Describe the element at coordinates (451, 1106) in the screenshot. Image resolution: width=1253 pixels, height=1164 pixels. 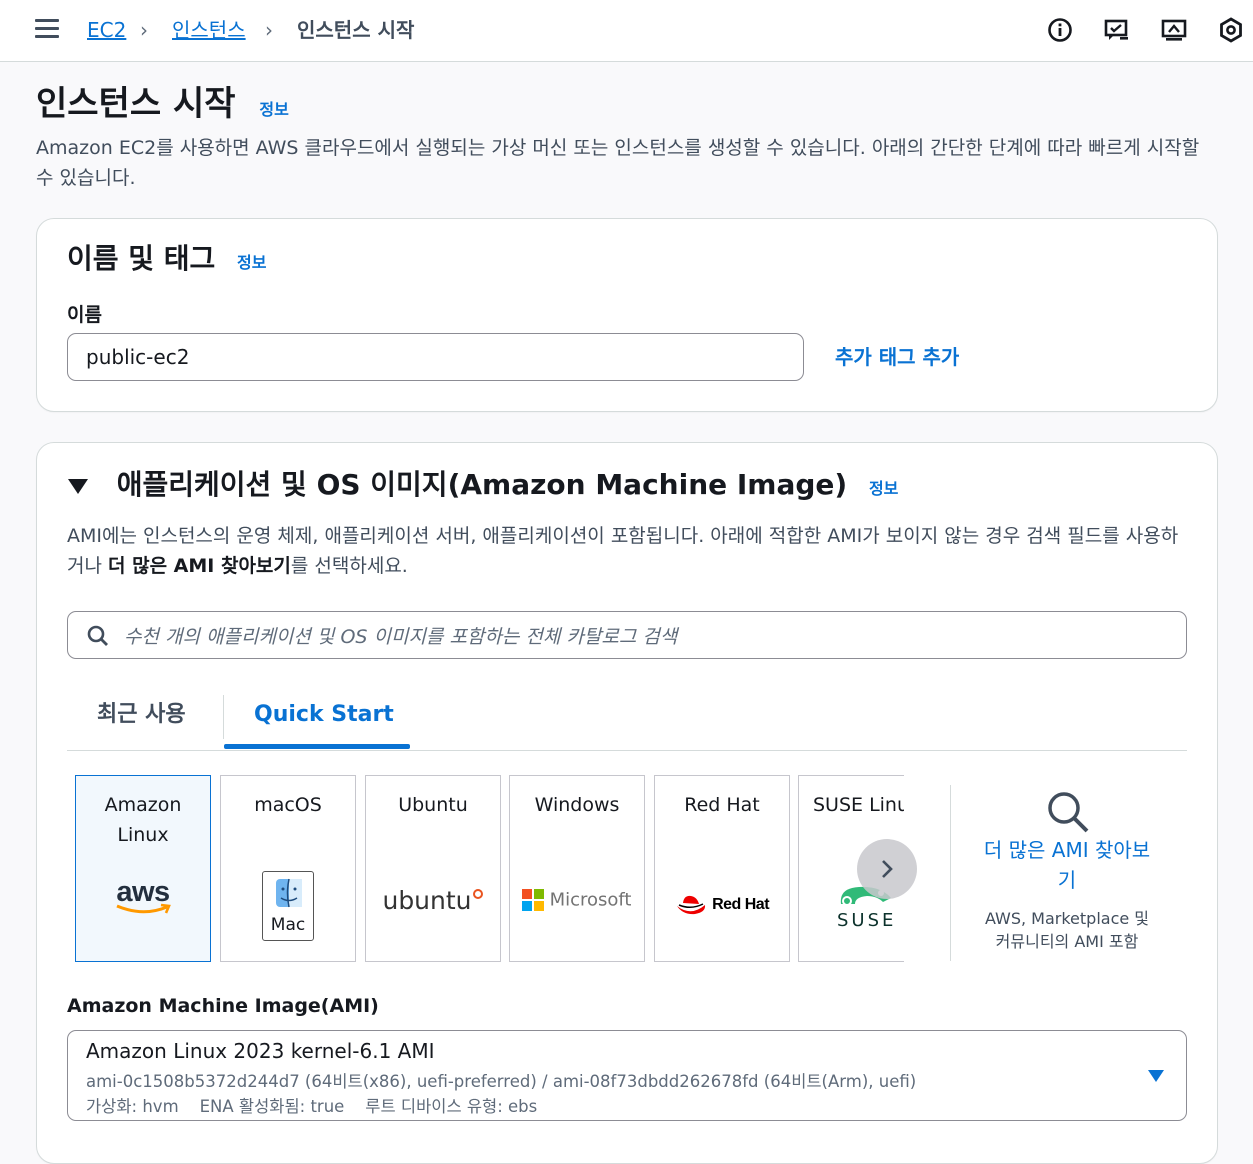
I see `ami-root-device: 루트 디바이스 유형: ebs` at that location.